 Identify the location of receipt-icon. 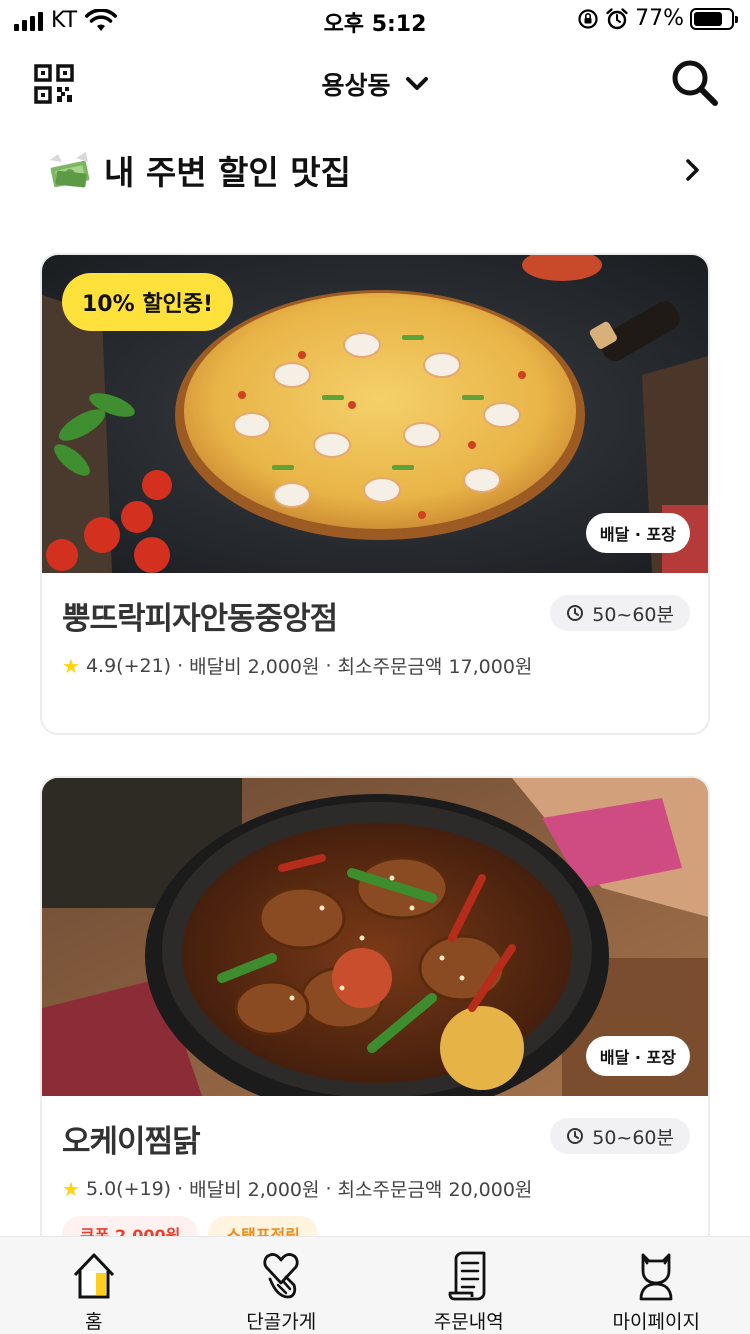
(467, 1276).